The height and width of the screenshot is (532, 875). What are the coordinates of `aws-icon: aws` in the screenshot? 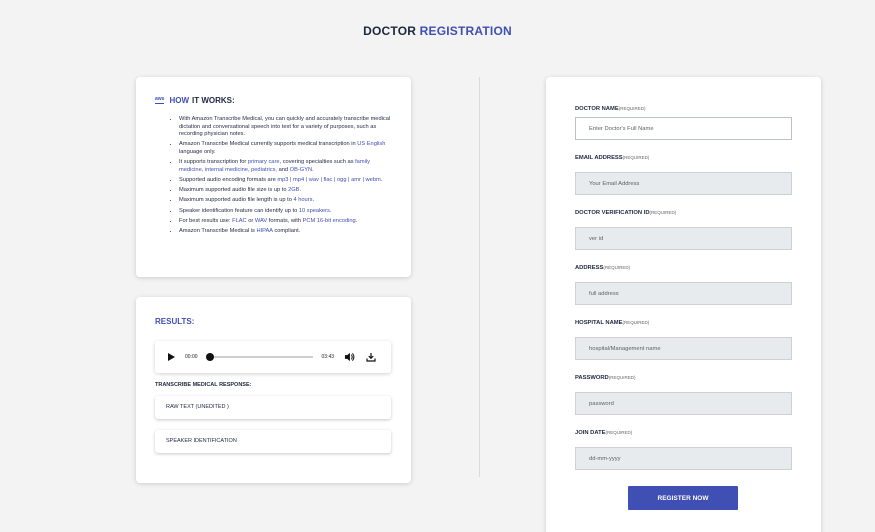 It's located at (160, 100).